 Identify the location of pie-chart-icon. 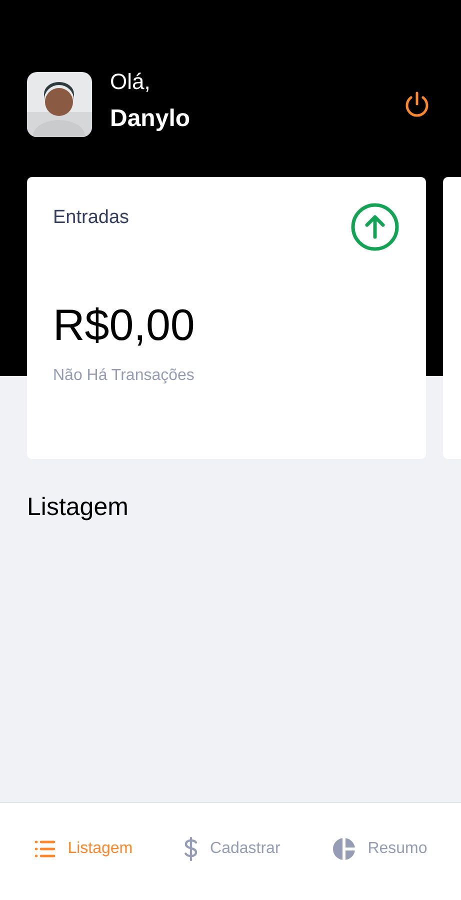
(344, 848).